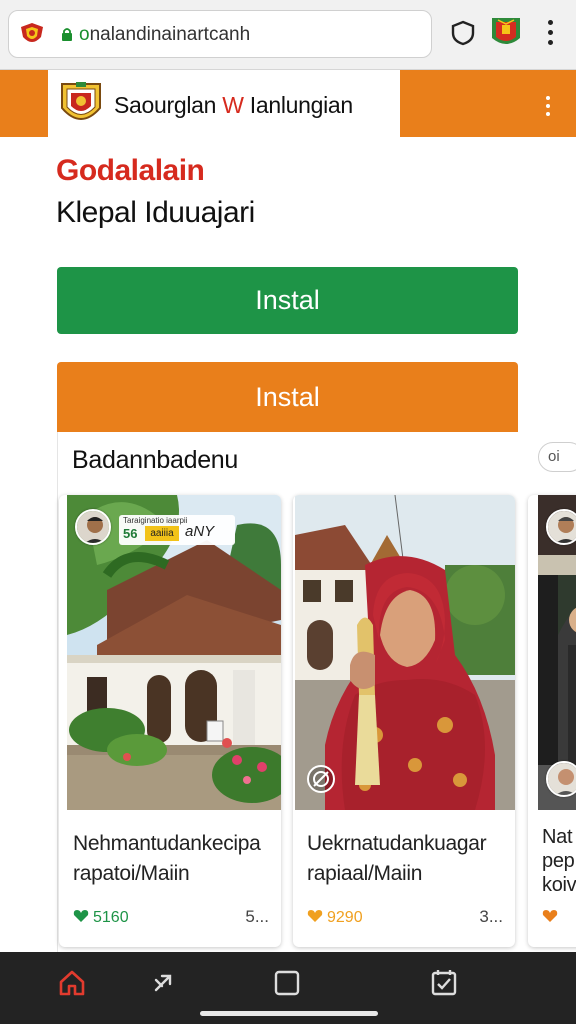 The width and height of the screenshot is (576, 1024). What do you see at coordinates (463, 33) in the screenshot?
I see `shield-icon` at bounding box center [463, 33].